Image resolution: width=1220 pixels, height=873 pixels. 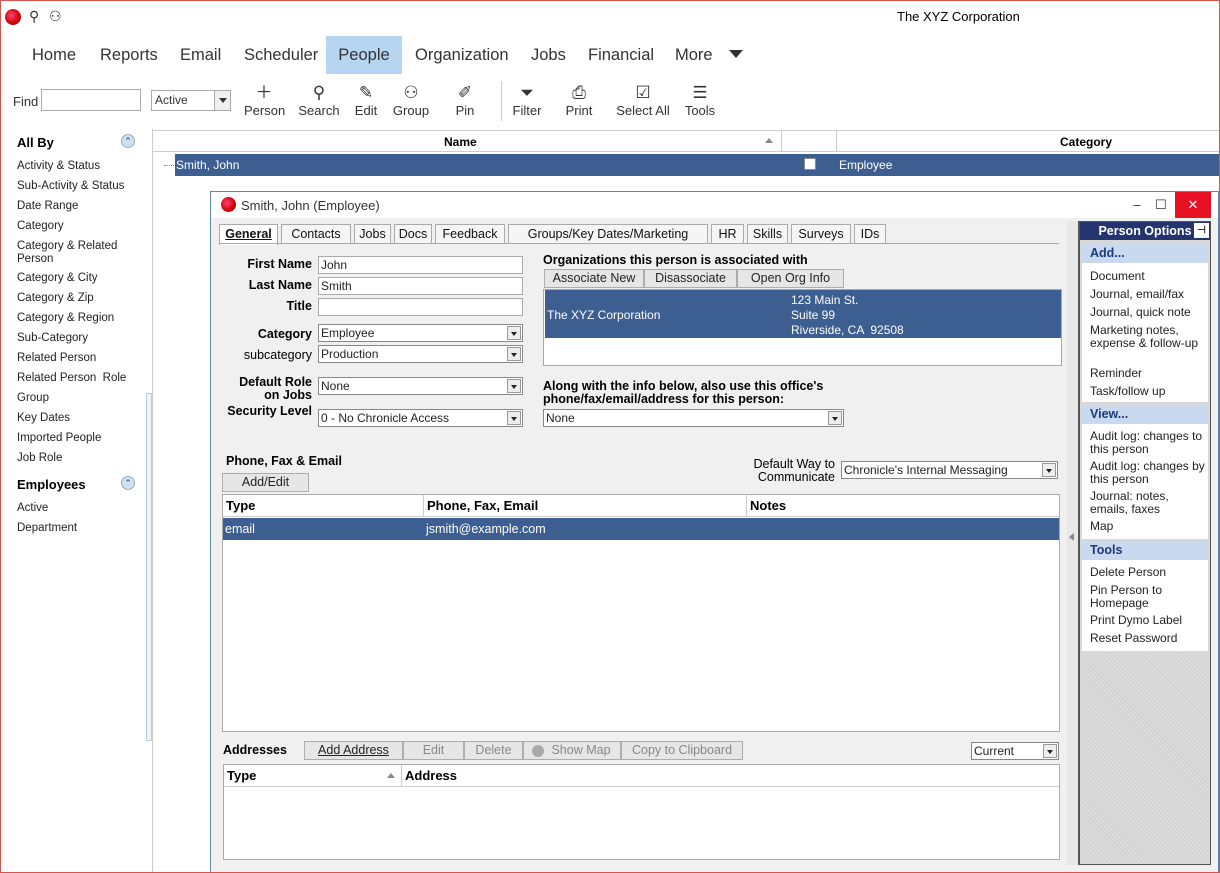 I want to click on tab-general: General, so click(x=248, y=234).